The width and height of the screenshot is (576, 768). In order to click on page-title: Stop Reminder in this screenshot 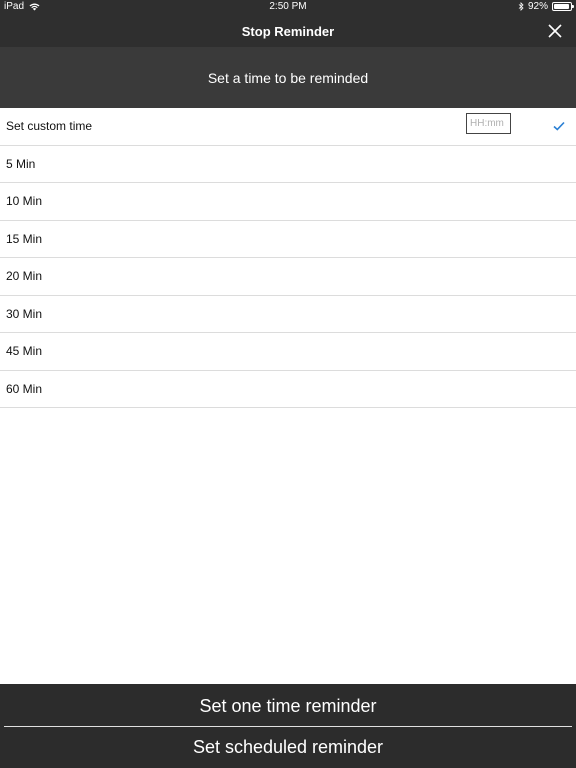, I will do `click(288, 31)`.